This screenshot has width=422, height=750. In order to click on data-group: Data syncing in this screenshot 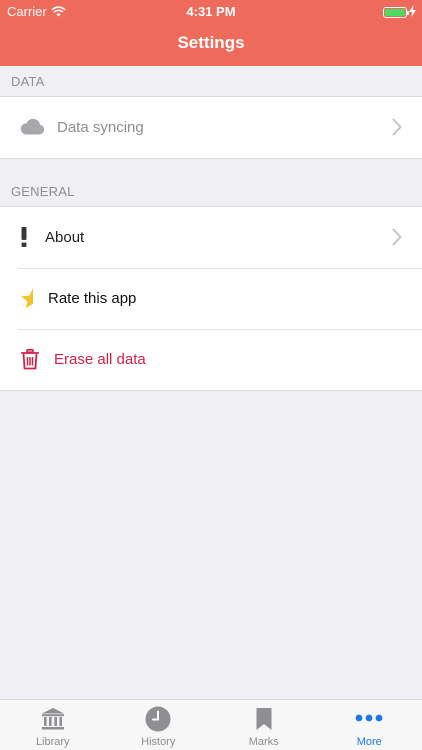, I will do `click(211, 127)`.